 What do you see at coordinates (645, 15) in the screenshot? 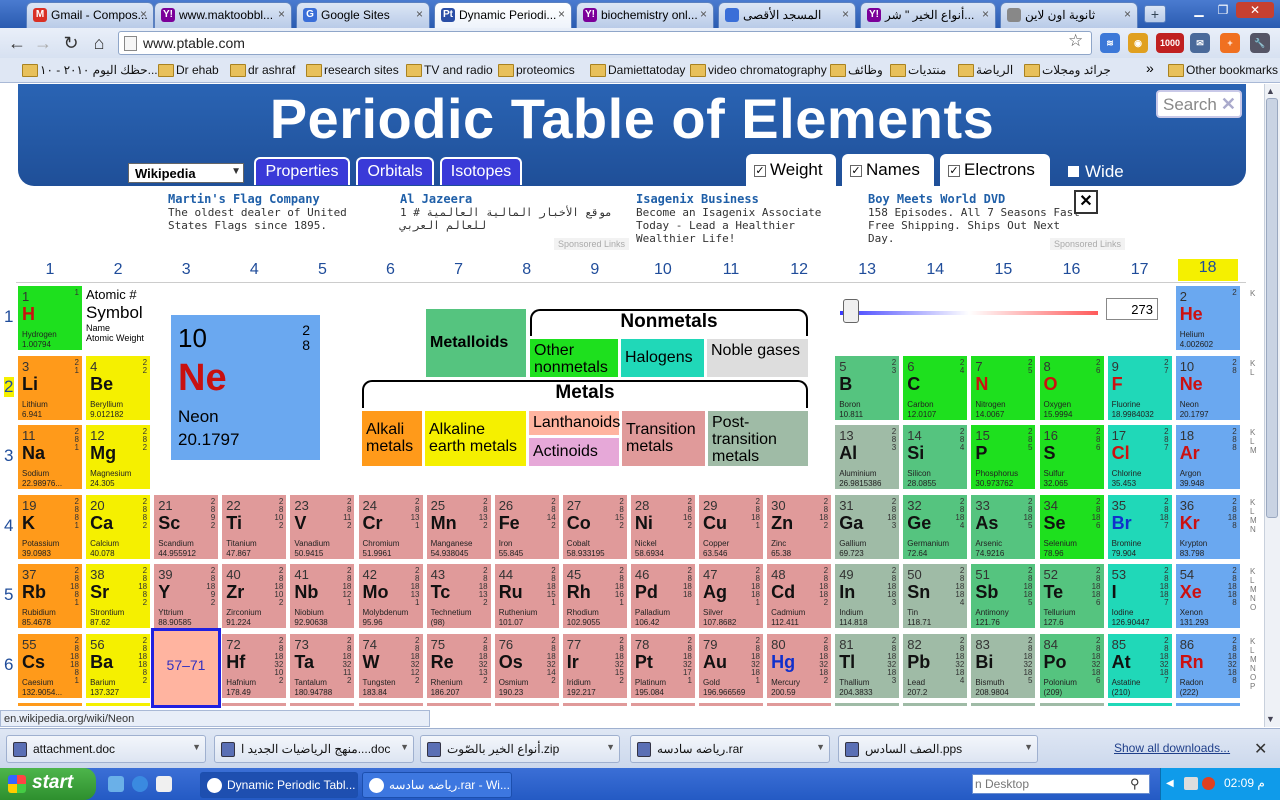
I see `browser-tab: Y! biochemistry onl... ×` at bounding box center [645, 15].